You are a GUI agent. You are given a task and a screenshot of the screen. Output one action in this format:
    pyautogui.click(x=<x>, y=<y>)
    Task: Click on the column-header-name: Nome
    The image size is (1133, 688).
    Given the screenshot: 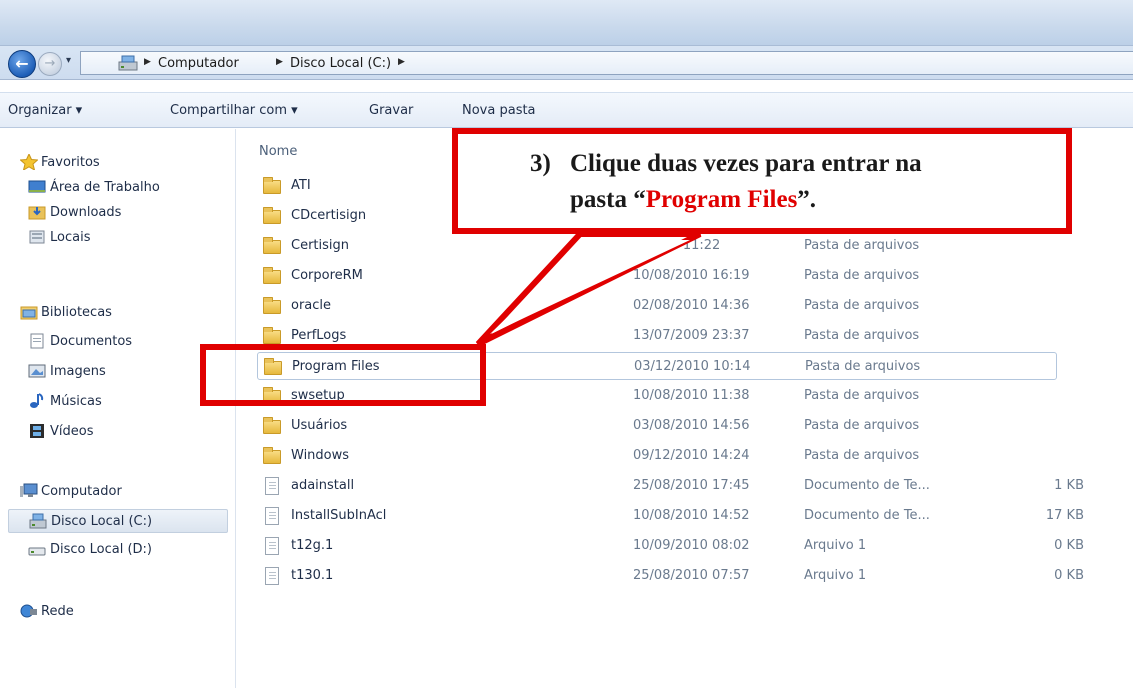 What is the action you would take?
    pyautogui.click(x=278, y=151)
    